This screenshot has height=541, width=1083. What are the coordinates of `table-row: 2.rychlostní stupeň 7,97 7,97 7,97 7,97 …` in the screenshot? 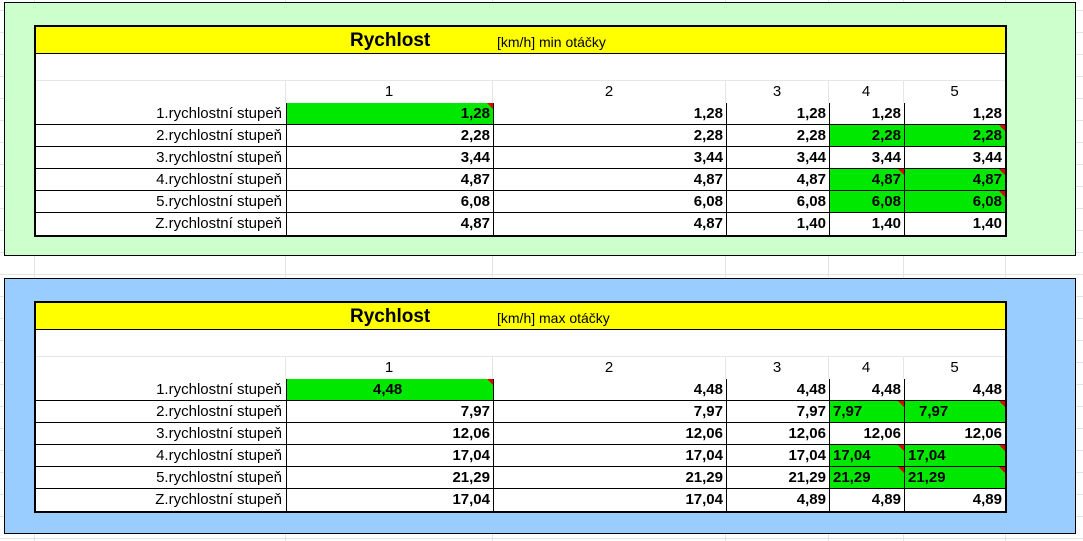 It's located at (520, 412).